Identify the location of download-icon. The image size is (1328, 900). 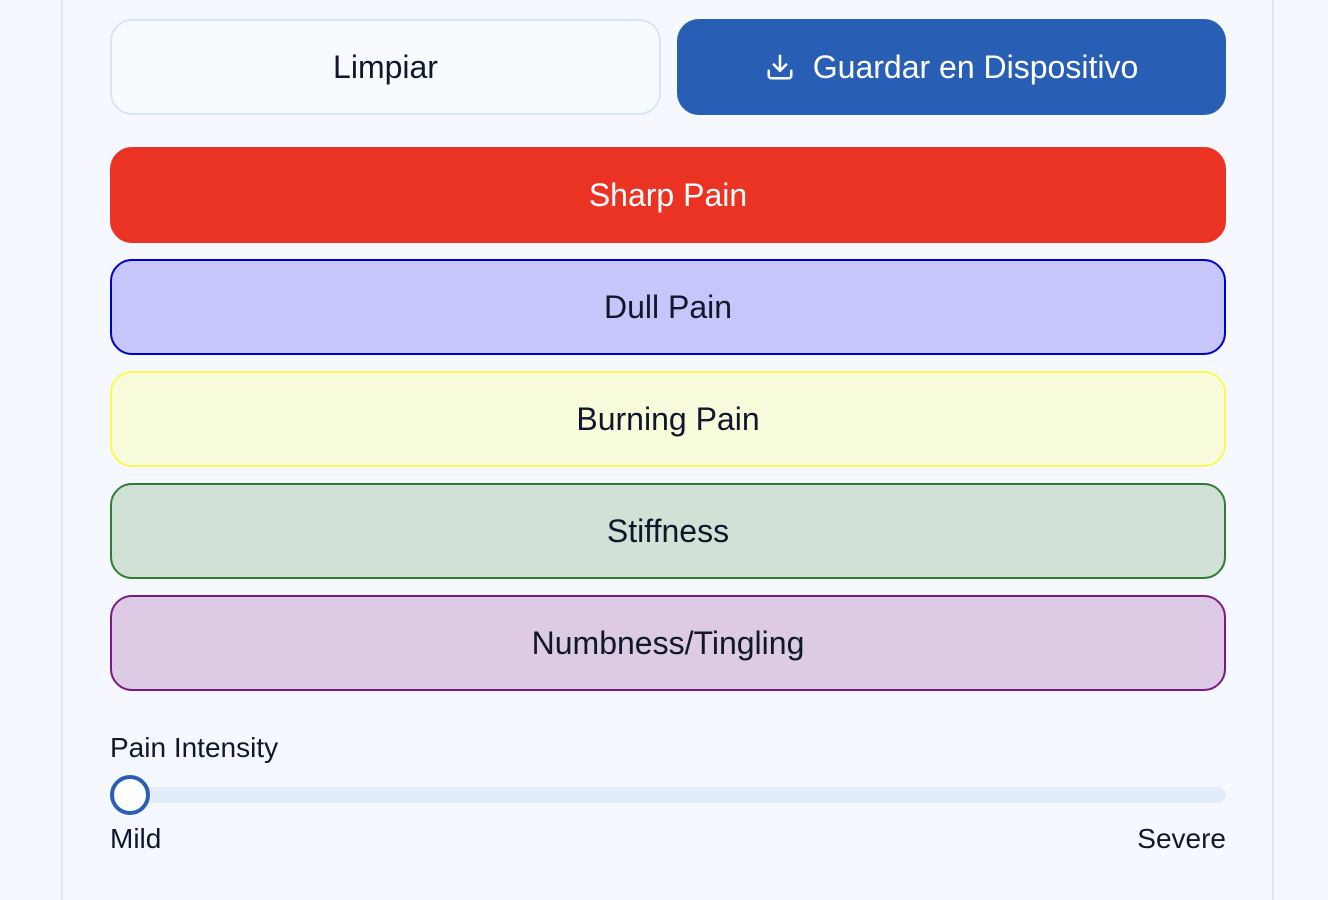
(780, 67).